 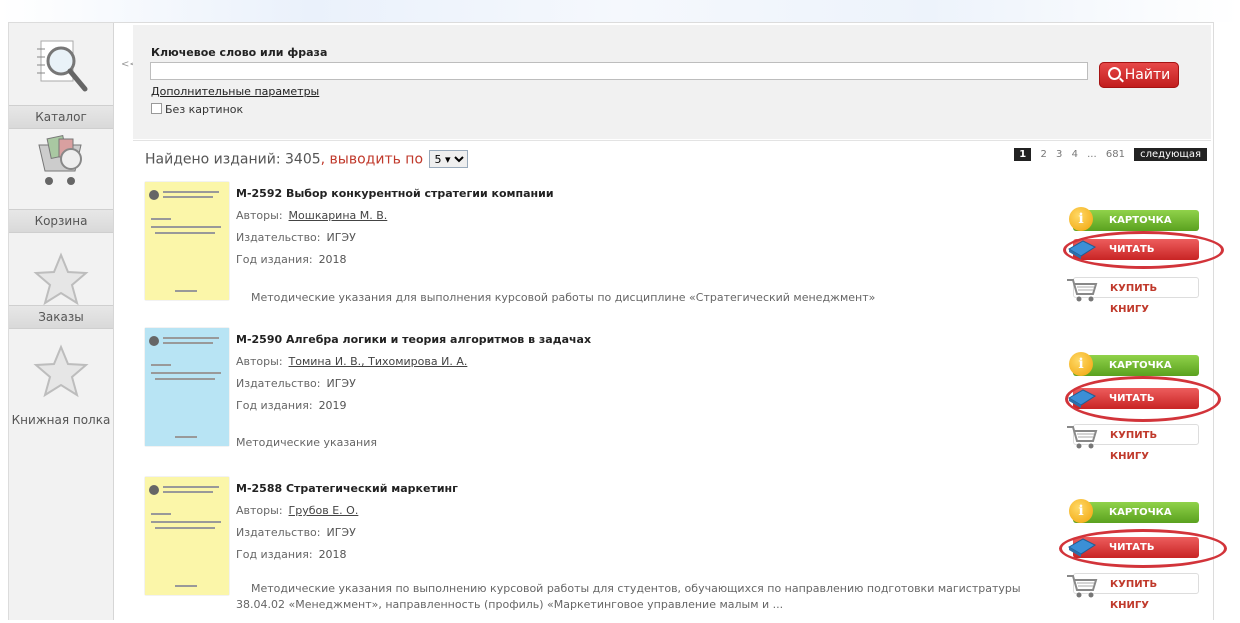 What do you see at coordinates (204, 109) in the screenshot?
I see `no-pictures-label: Без картинок` at bounding box center [204, 109].